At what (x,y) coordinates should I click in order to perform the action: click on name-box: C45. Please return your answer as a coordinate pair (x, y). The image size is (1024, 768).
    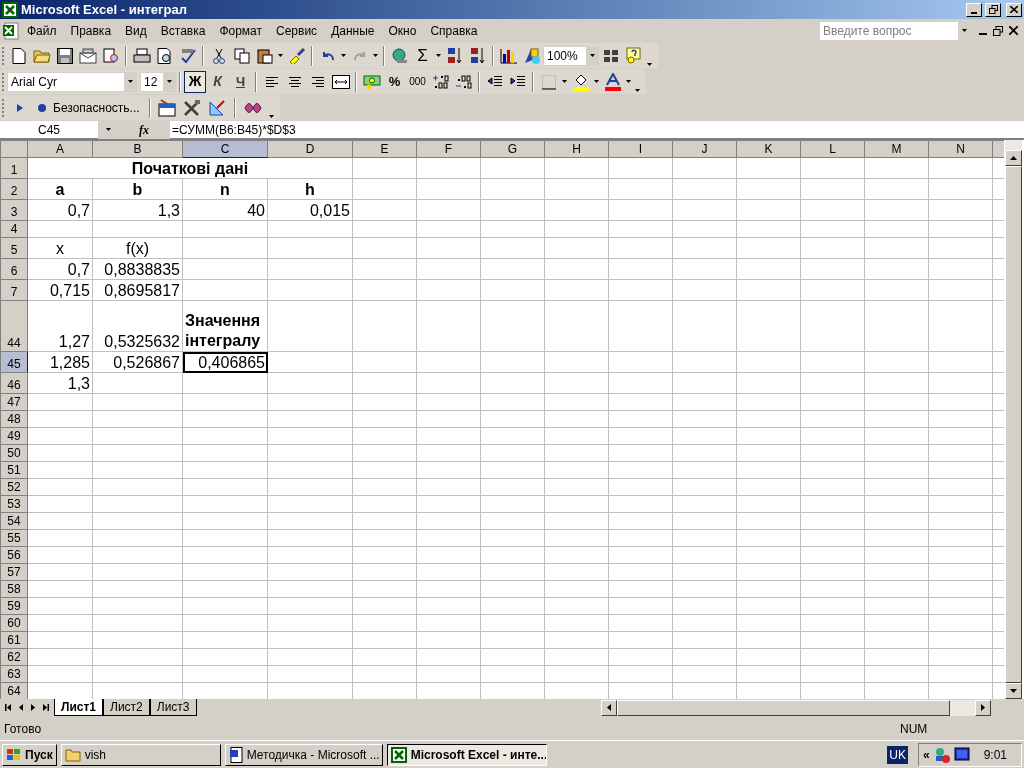
    Looking at the image, I should click on (59, 129).